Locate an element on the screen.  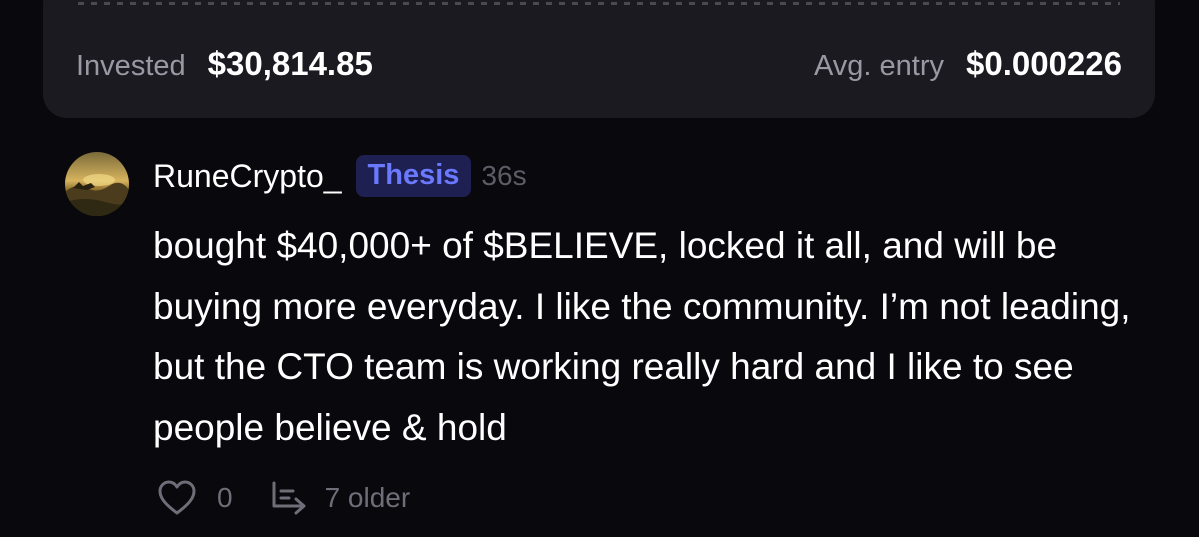
dashed-divider is located at coordinates (599, 3).